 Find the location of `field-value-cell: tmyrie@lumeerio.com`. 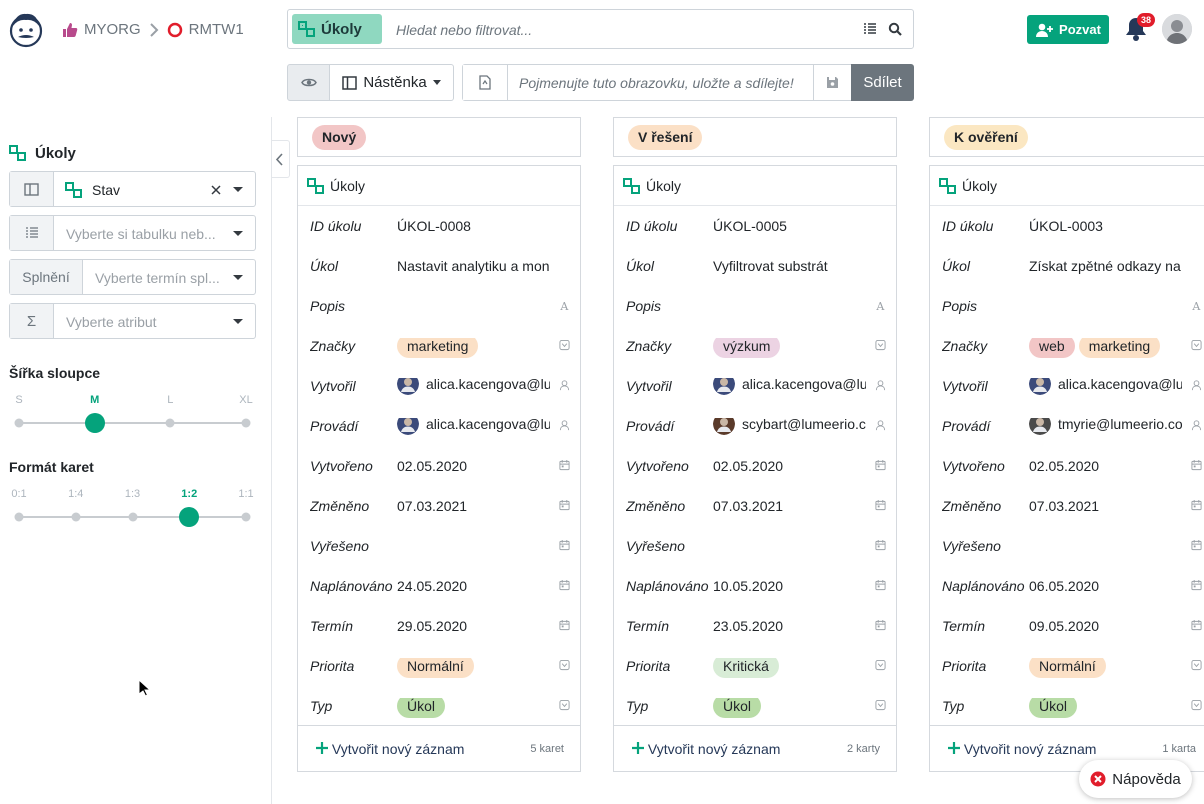

field-value-cell: tmyrie@lumeerio.com is located at coordinates (1105, 426).